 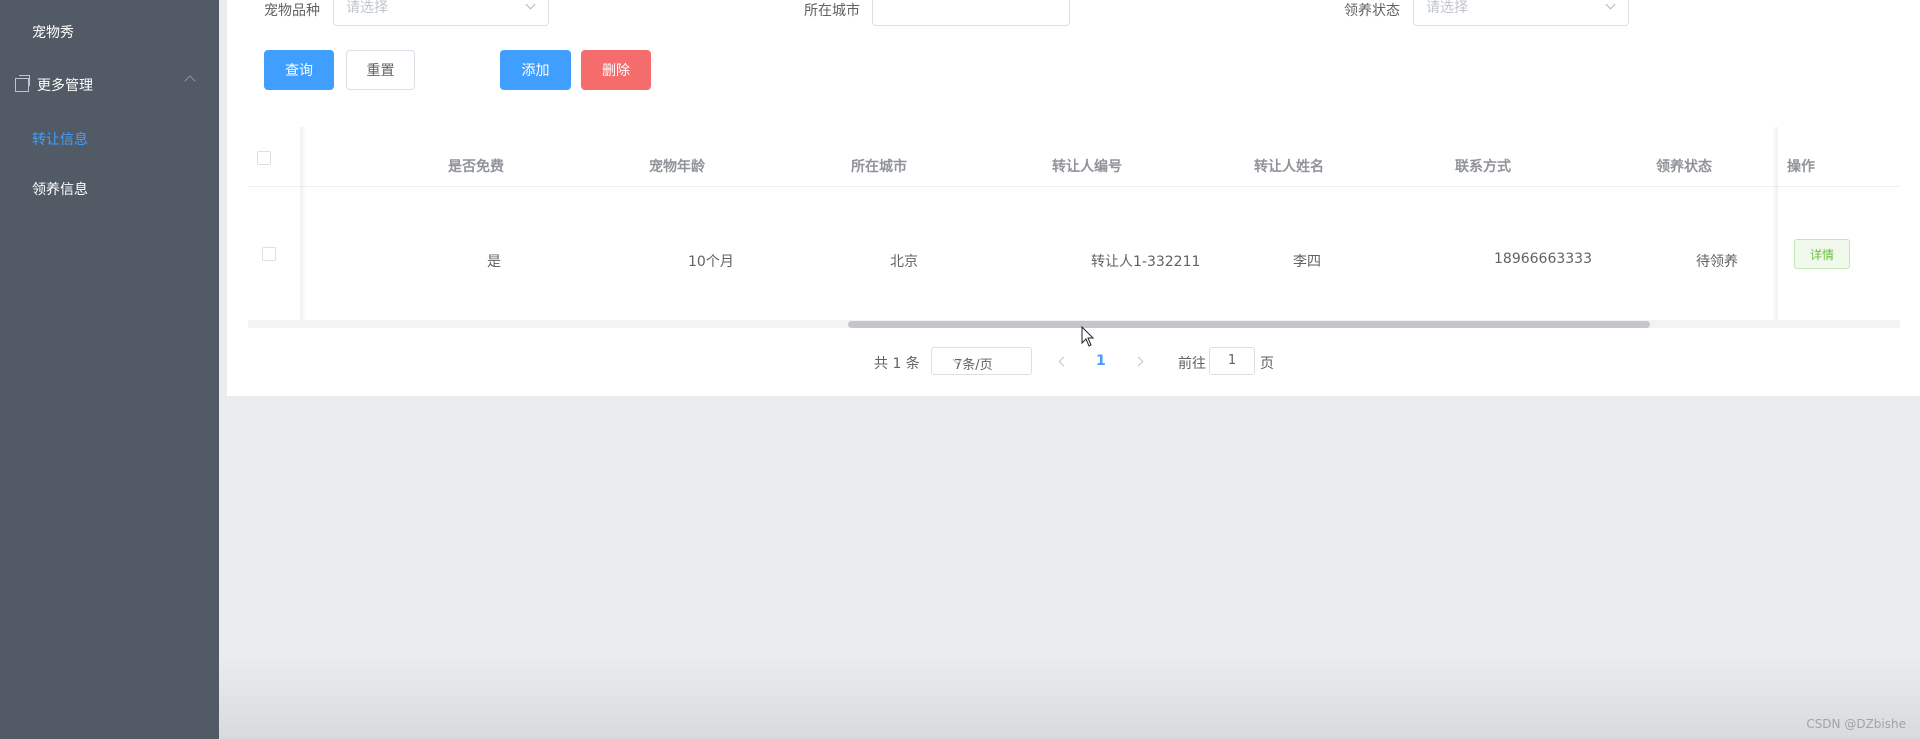 What do you see at coordinates (109, 369) in the screenshot?
I see `sidebar: 宠物秀 更多管理 转让信息 领养信息` at bounding box center [109, 369].